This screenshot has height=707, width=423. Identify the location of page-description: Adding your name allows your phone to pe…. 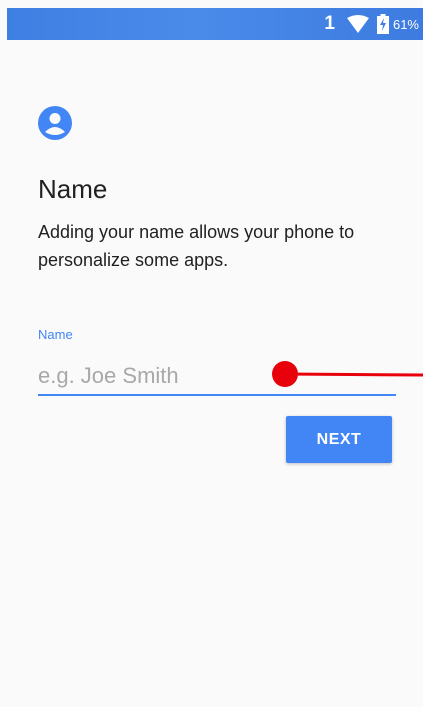
(196, 246).